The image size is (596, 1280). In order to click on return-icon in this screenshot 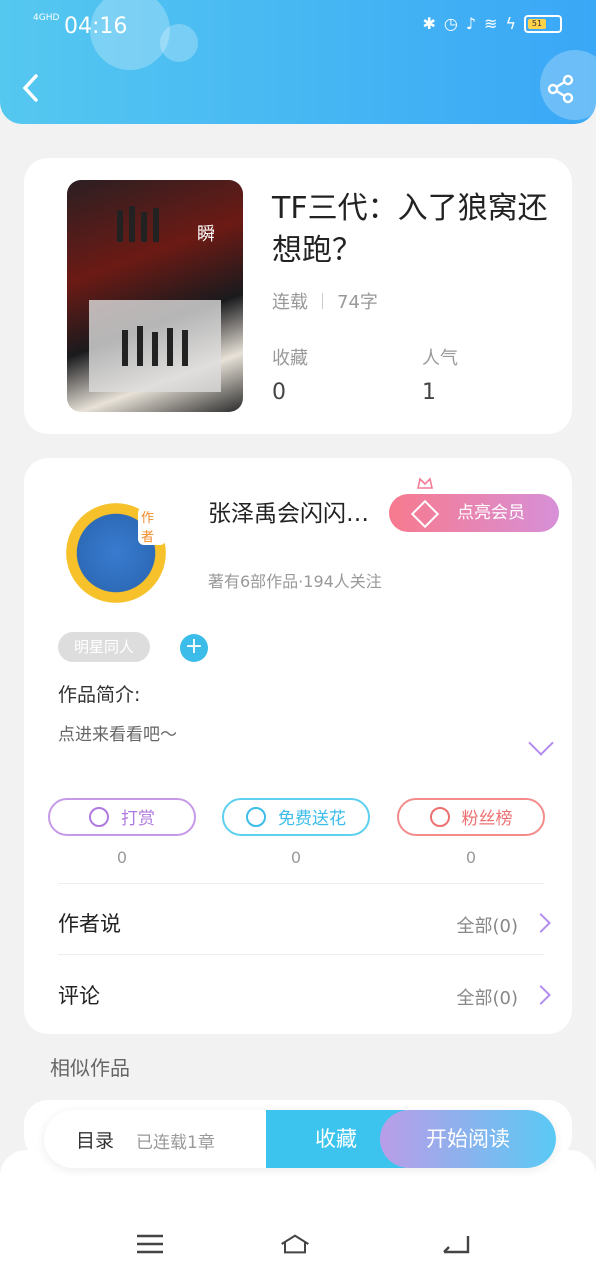, I will do `click(455, 1244)`.